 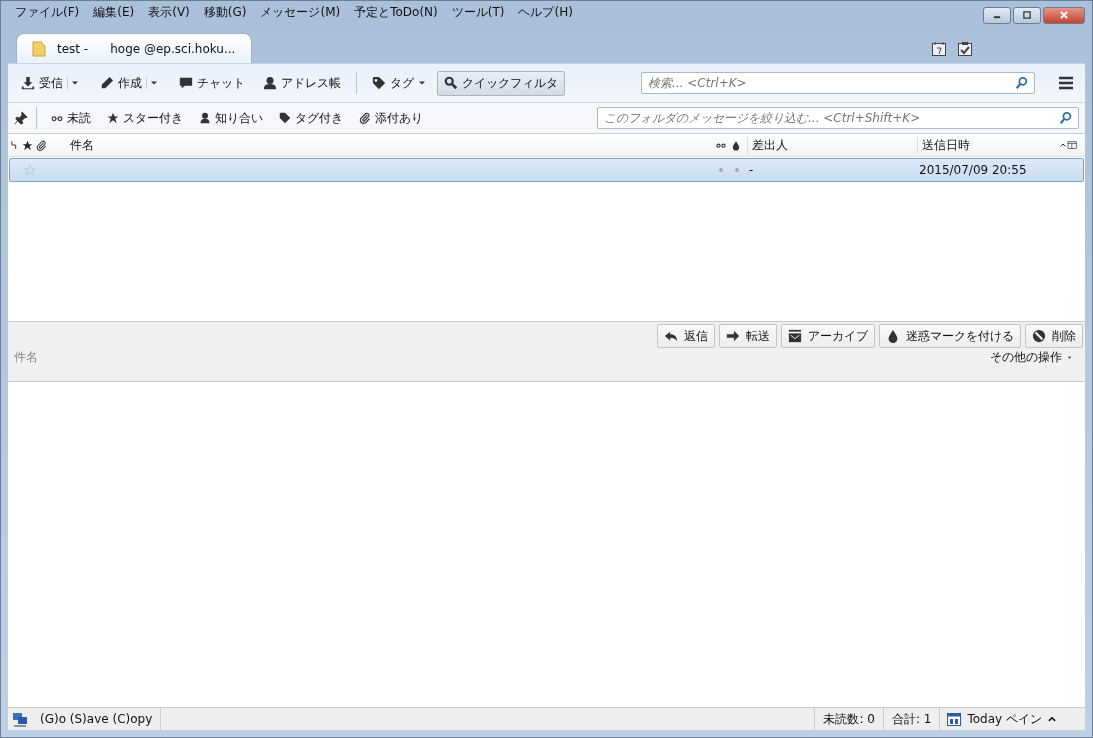 I want to click on filter-button: タグ付き, so click(x=311, y=118).